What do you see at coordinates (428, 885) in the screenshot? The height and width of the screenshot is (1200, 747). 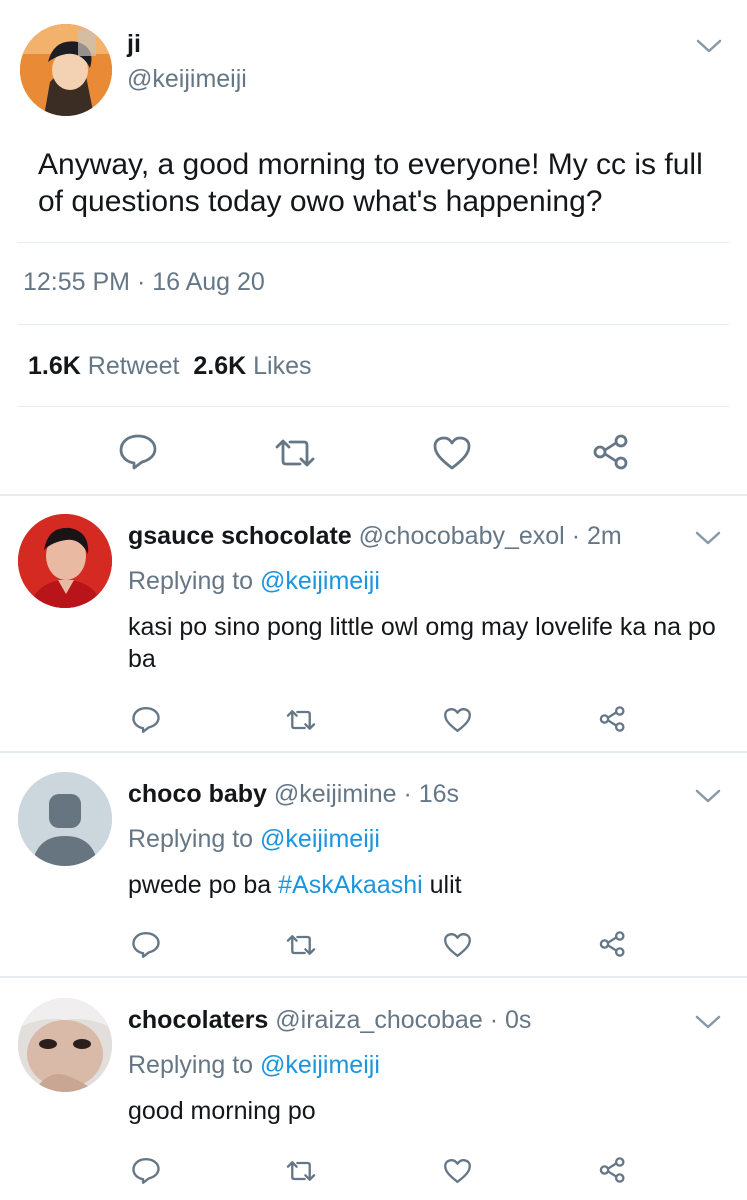 I see `reply-text: pwede po ba #AskAkaashi ulit` at bounding box center [428, 885].